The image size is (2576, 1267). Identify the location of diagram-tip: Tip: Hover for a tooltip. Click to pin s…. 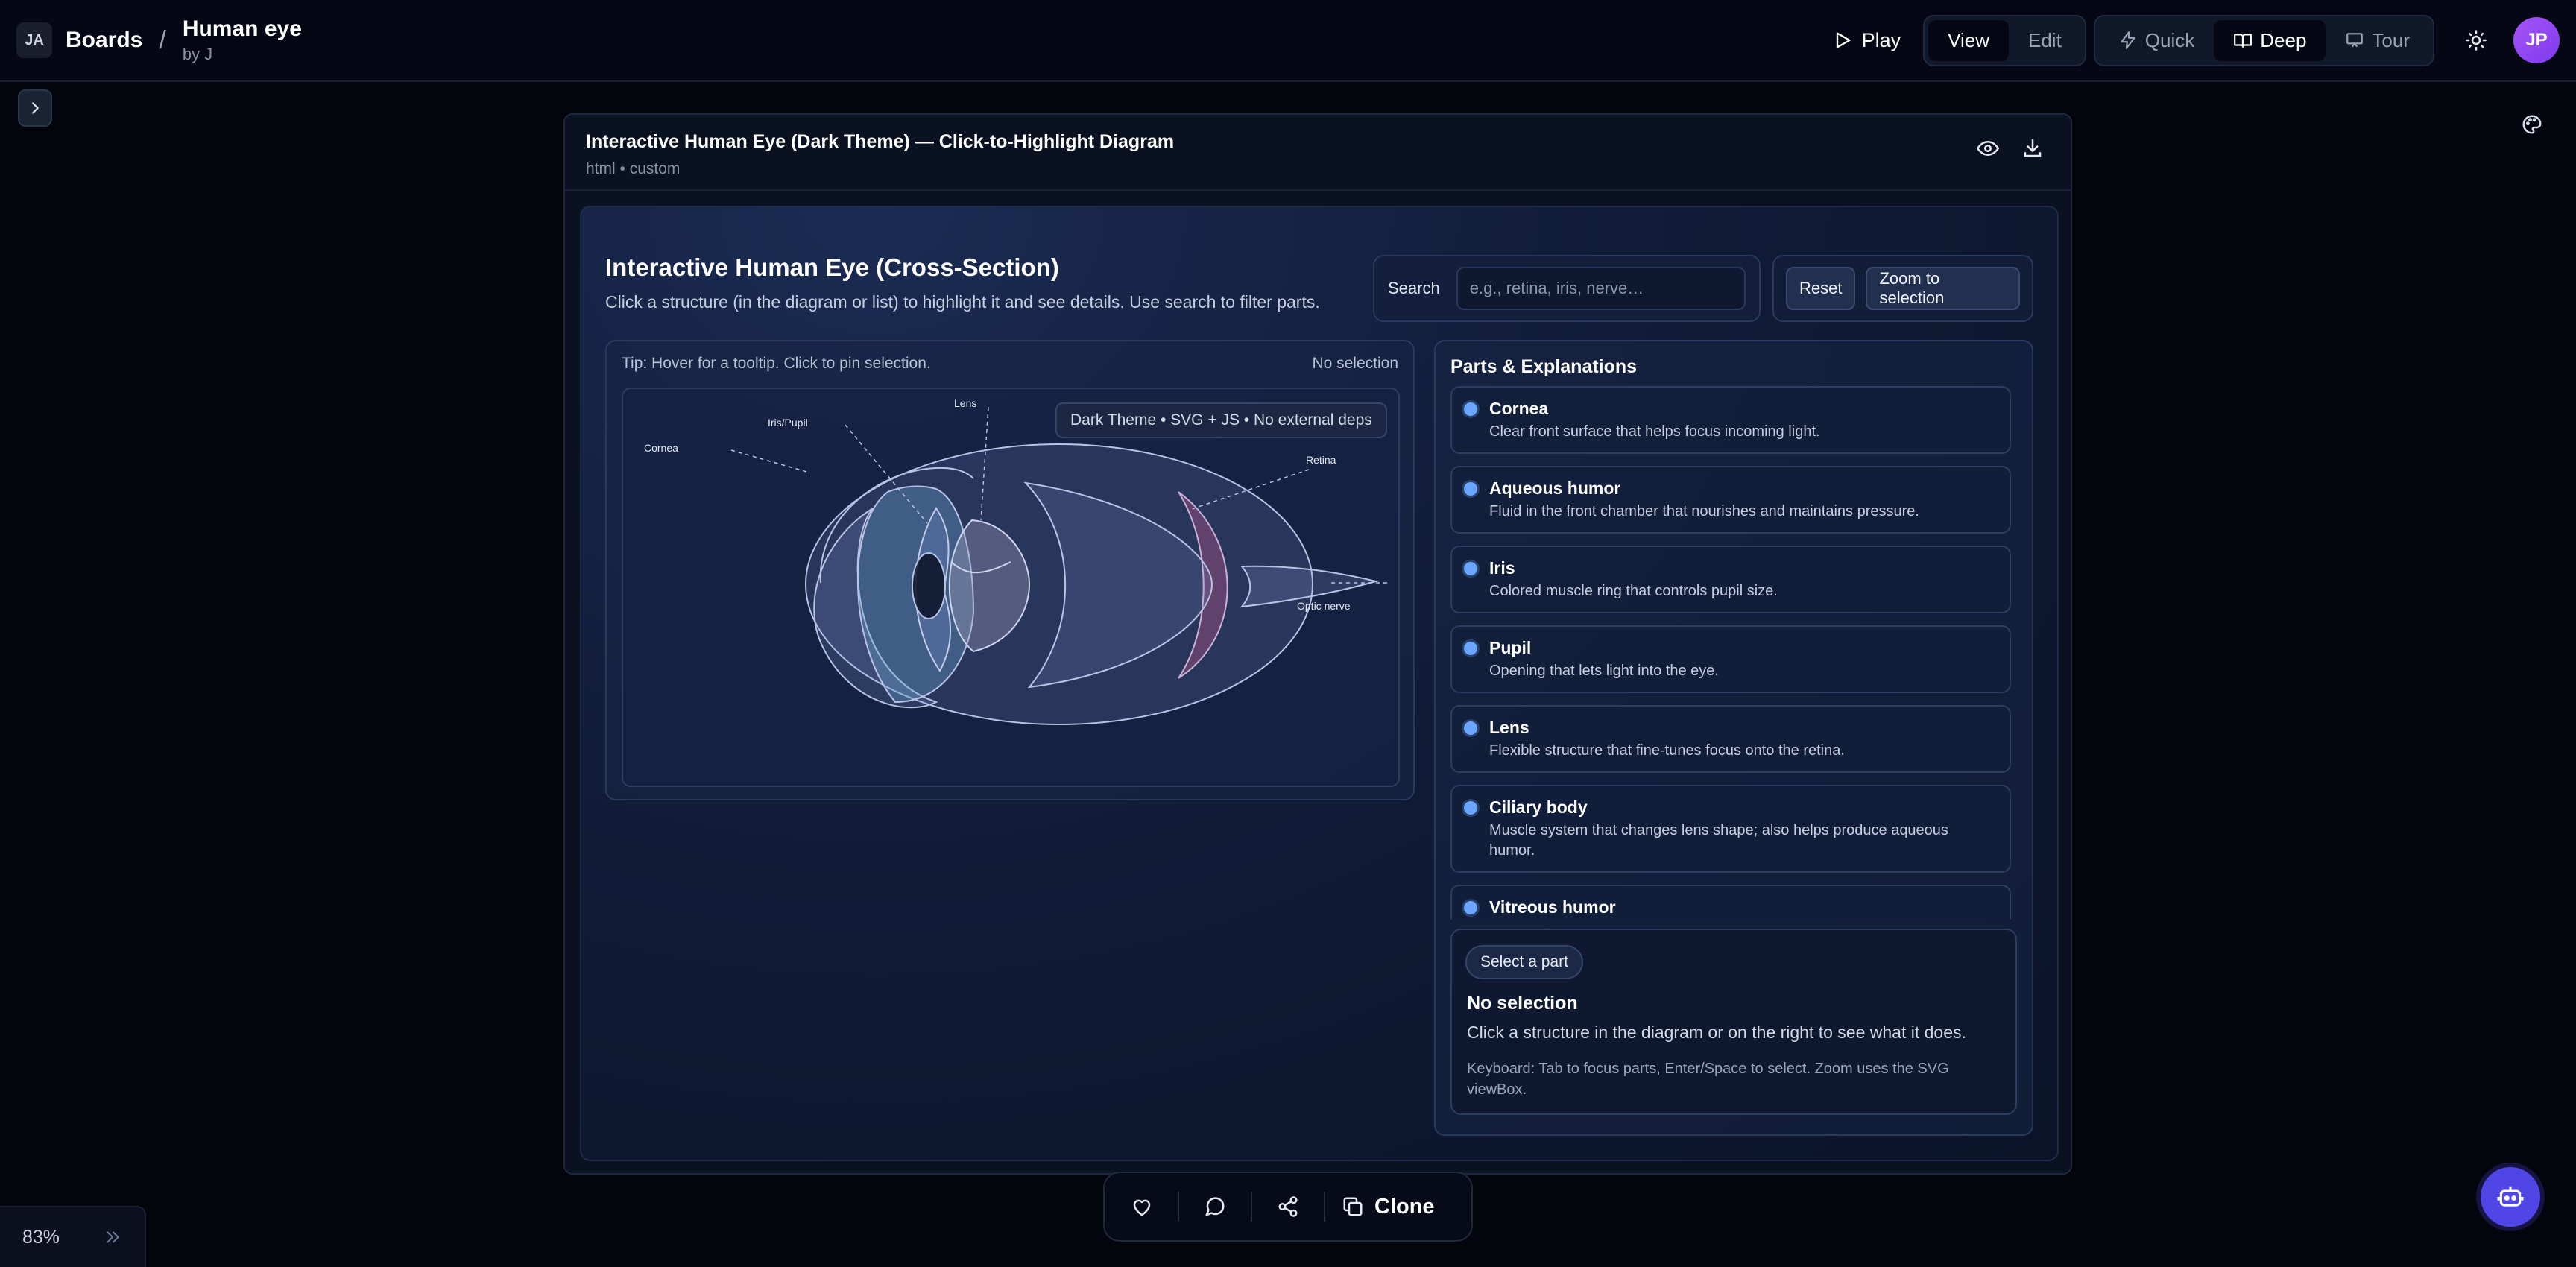
(776, 363).